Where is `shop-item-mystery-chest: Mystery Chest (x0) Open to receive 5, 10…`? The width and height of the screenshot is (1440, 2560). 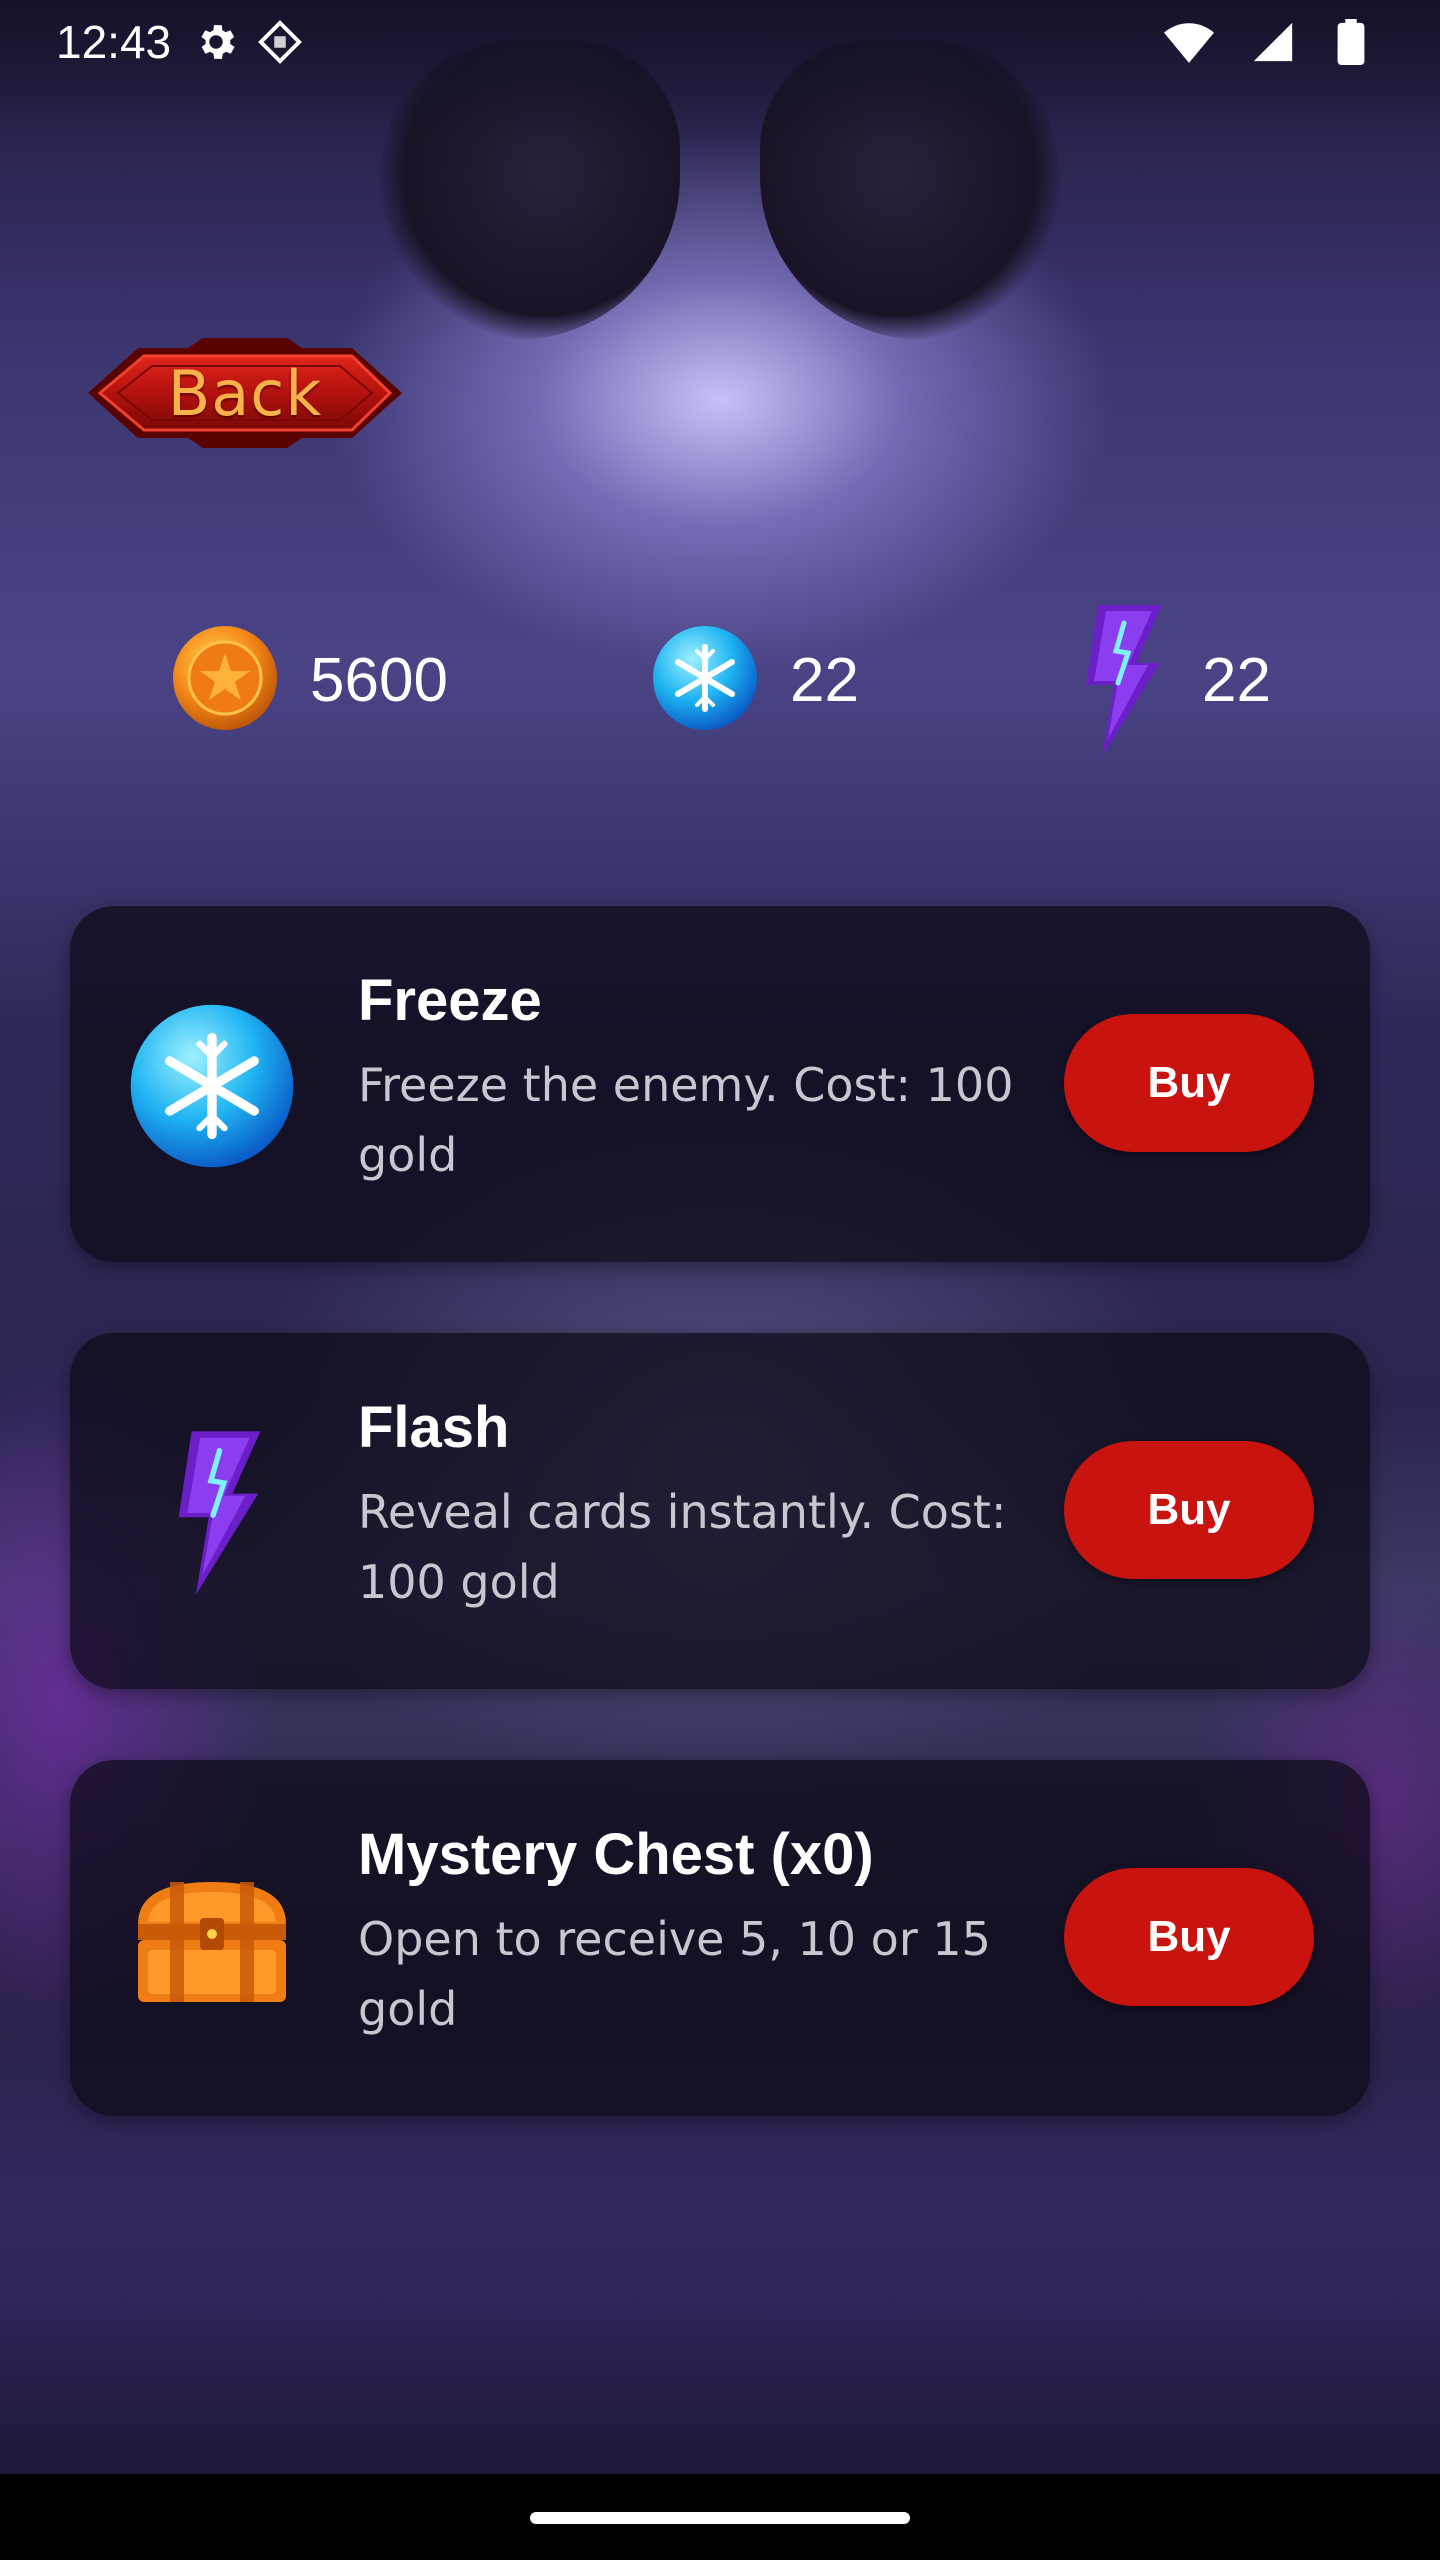 shop-item-mystery-chest: Mystery Chest (x0) Open to receive 5, 10… is located at coordinates (720, 1938).